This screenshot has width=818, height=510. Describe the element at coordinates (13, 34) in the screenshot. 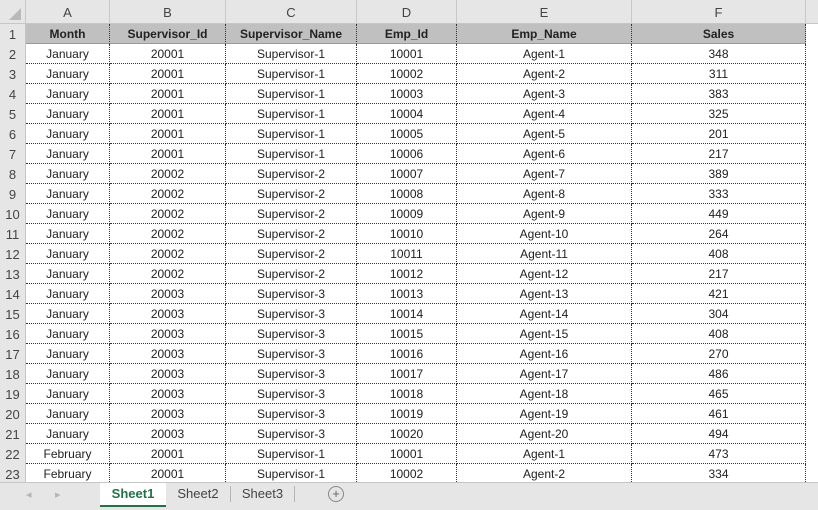

I see `row-header: 1` at that location.